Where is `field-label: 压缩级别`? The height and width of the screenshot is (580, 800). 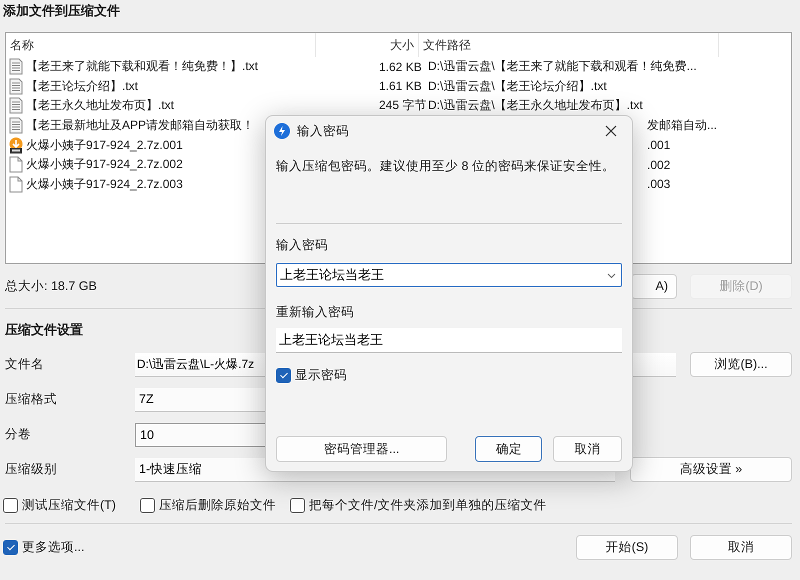
field-label: 压缩级别 is located at coordinates (31, 469).